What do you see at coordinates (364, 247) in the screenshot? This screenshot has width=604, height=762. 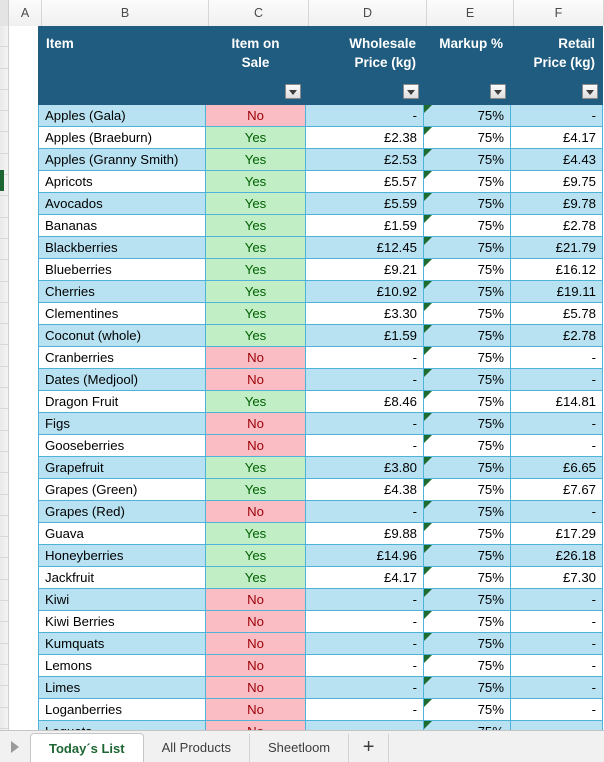 I see `cell-wholesale-price: £12.45` at bounding box center [364, 247].